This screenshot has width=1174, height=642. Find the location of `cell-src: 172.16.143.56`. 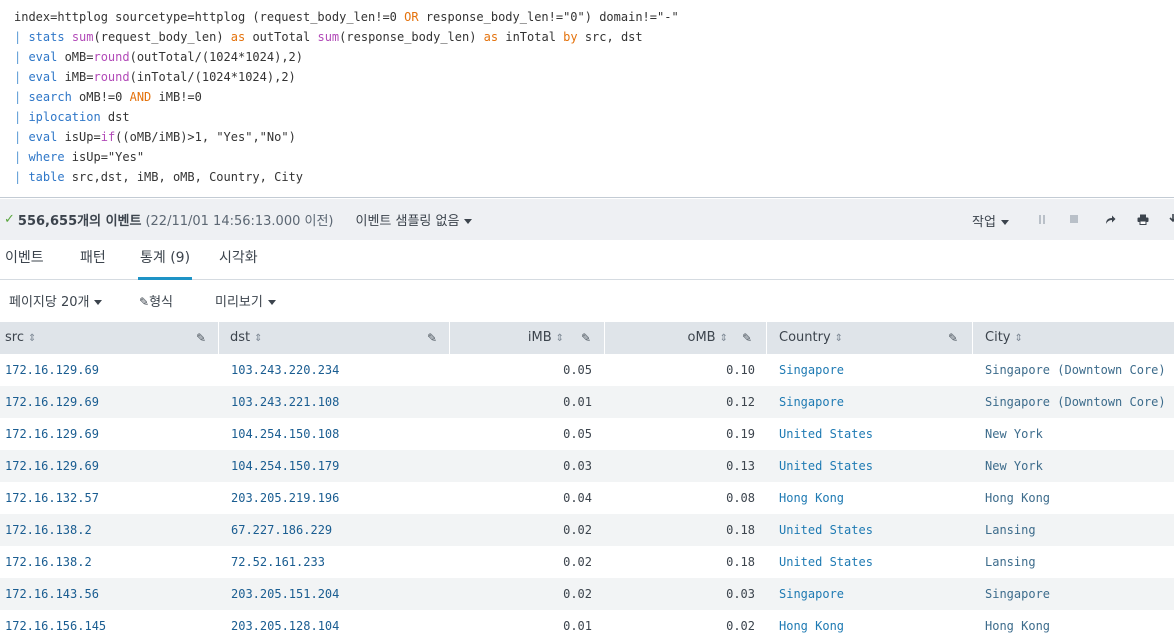

cell-src: 172.16.143.56 is located at coordinates (110, 594).